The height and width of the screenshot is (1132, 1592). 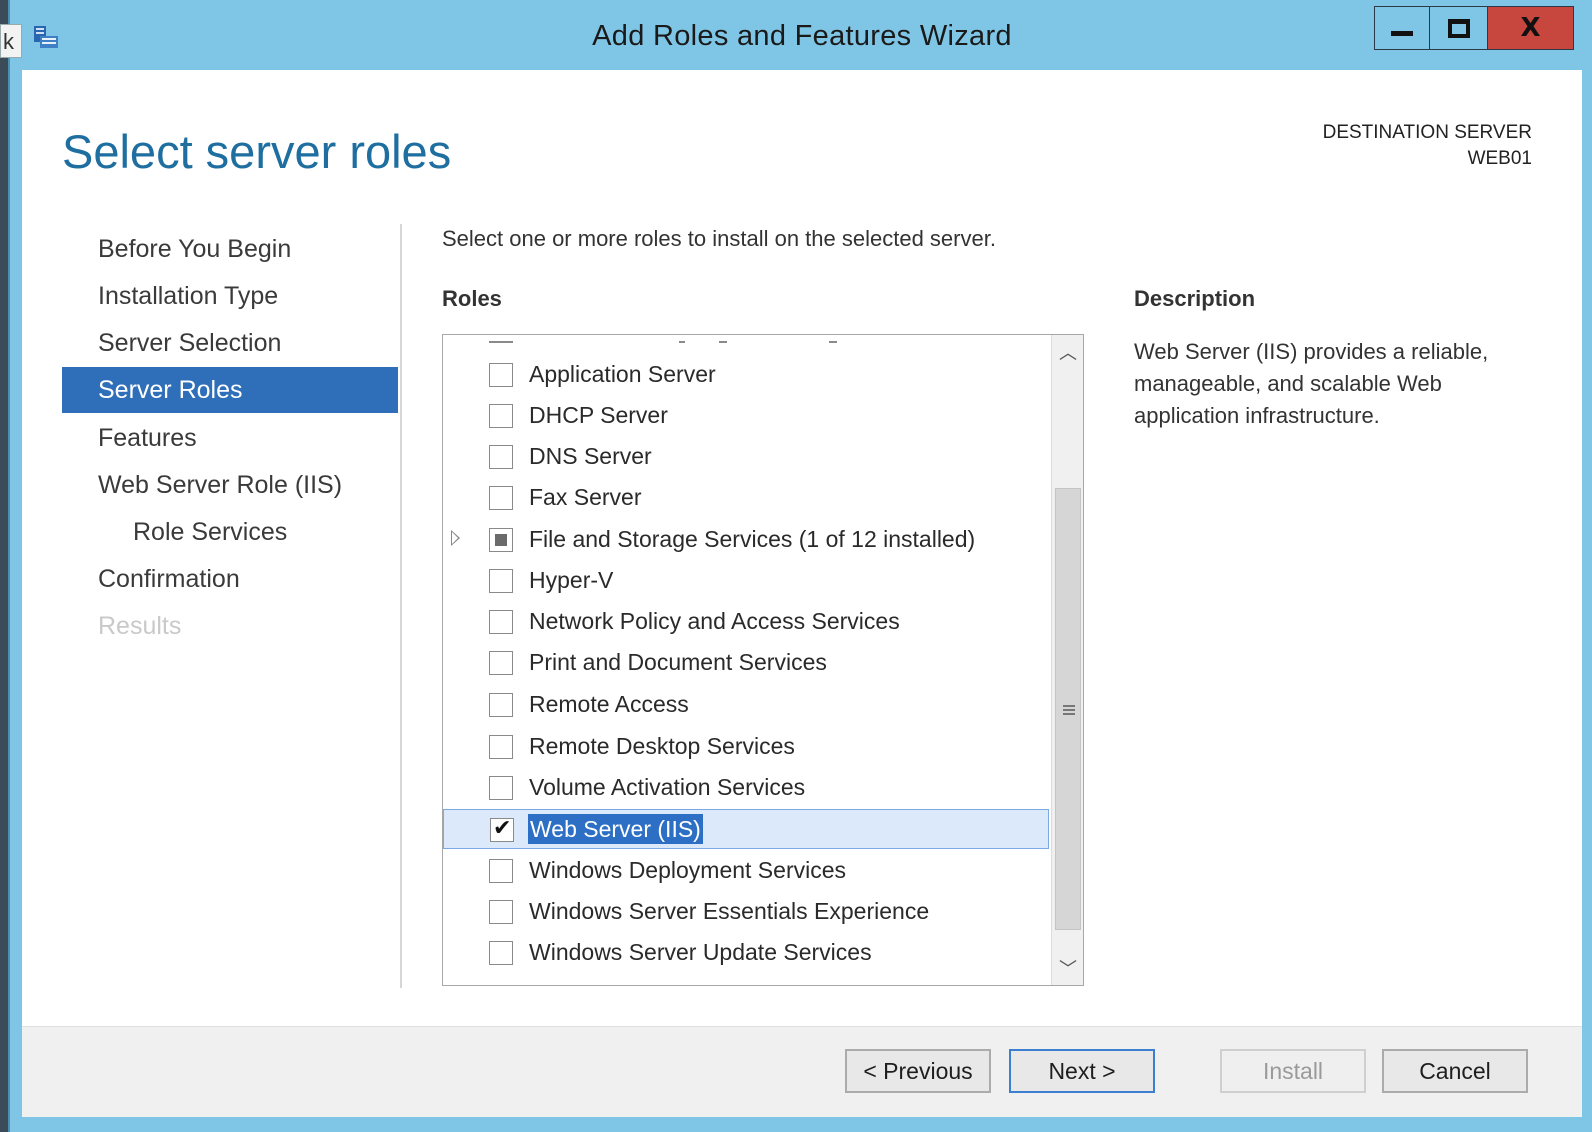 I want to click on role-checkbox-checked: ✔, so click(x=502, y=829).